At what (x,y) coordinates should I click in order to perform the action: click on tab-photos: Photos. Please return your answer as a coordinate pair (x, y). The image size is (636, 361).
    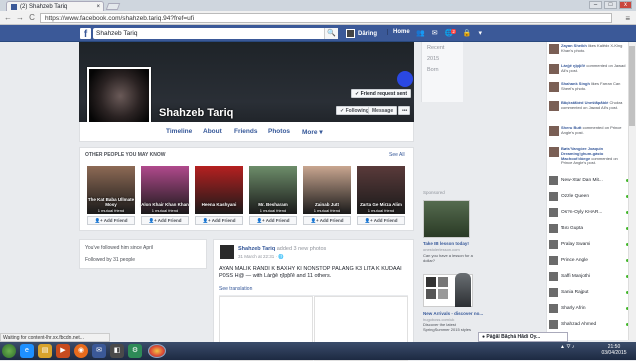
    Looking at the image, I should click on (279, 131).